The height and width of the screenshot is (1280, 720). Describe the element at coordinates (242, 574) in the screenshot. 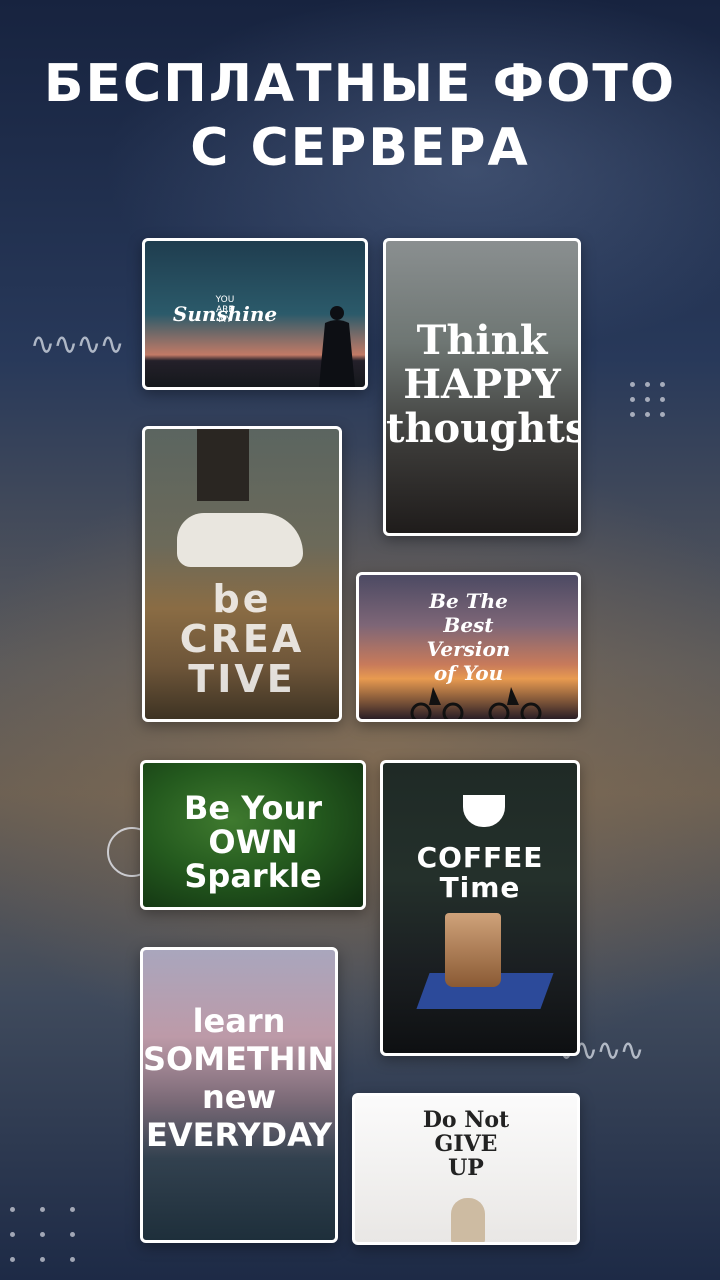

I see `photo-card-be-creative: be CREA TIVE` at that location.